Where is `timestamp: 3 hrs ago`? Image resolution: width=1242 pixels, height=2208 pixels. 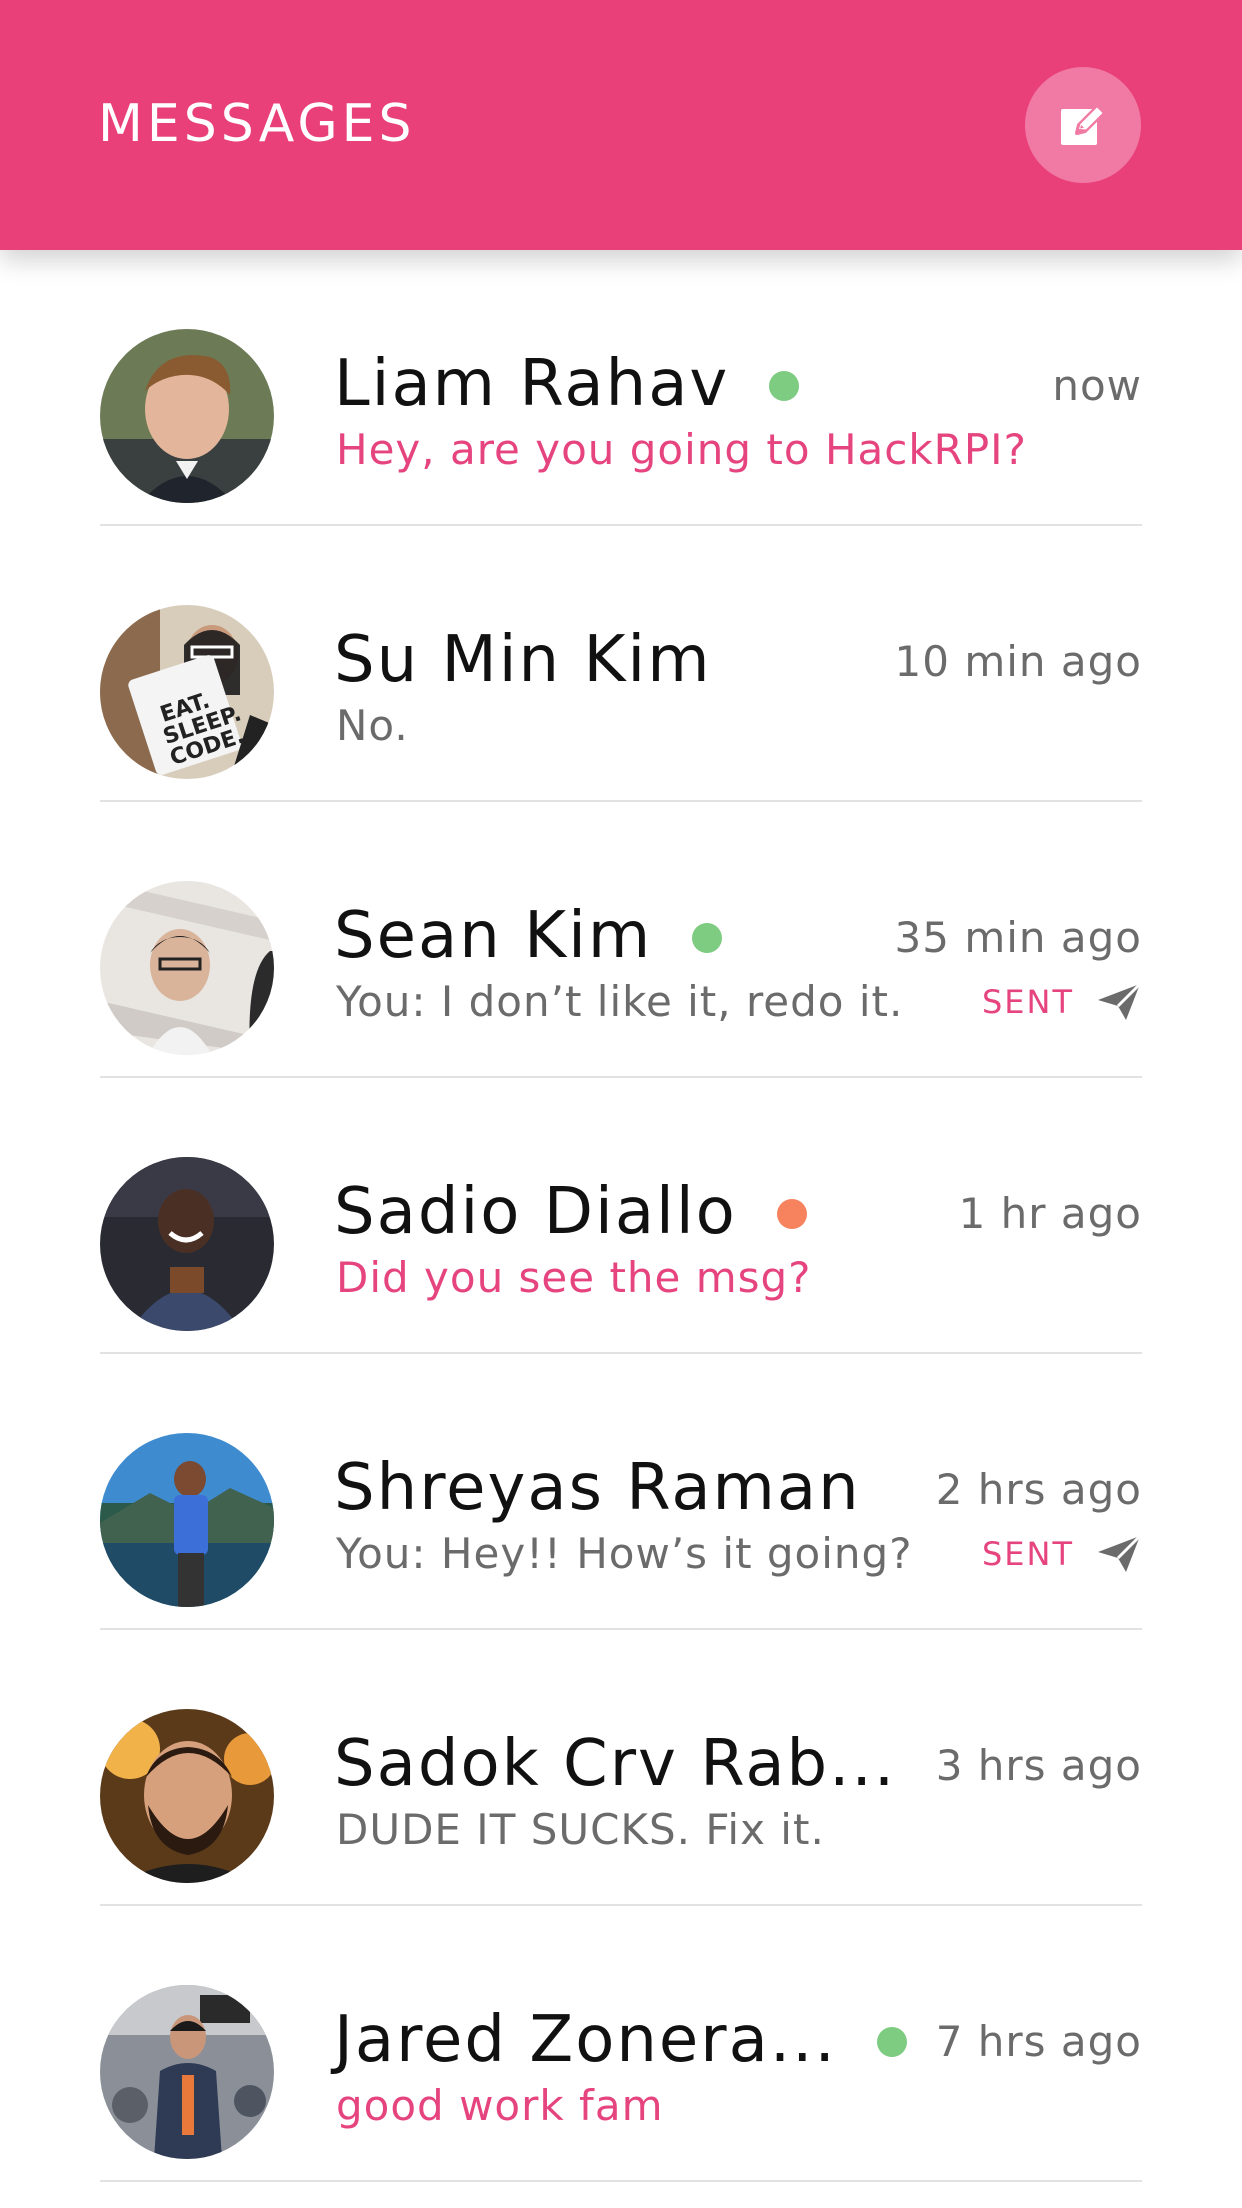 timestamp: 3 hrs ago is located at coordinates (1038, 1765).